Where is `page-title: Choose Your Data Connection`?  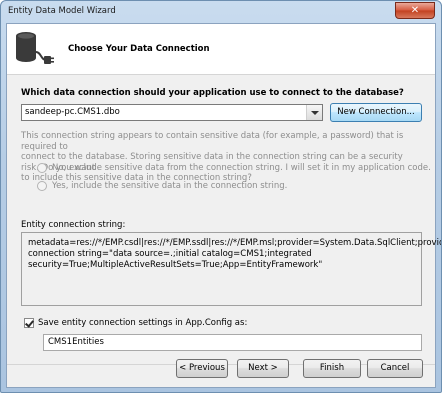 page-title: Choose Your Data Connection is located at coordinates (139, 49).